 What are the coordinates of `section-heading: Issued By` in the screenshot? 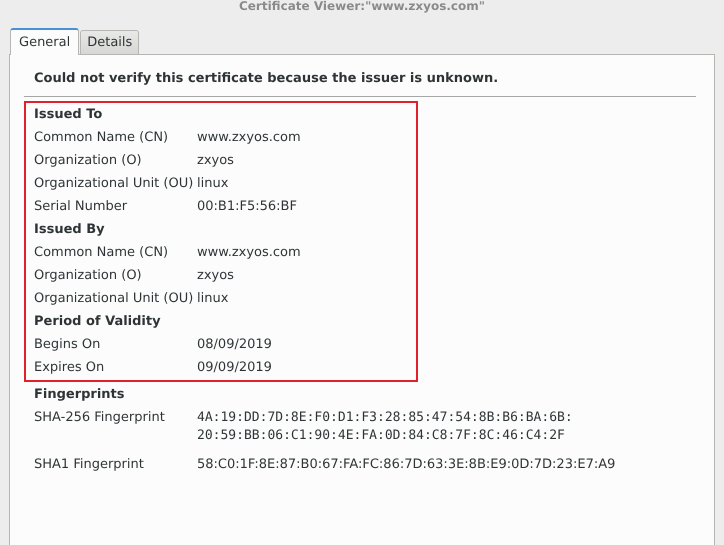 It's located at (69, 230).